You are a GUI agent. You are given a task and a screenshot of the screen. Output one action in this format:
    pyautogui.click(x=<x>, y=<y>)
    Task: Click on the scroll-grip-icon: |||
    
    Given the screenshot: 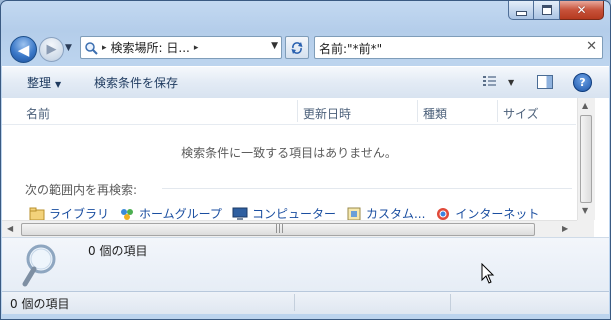 What is the action you would take?
    pyautogui.click(x=280, y=229)
    